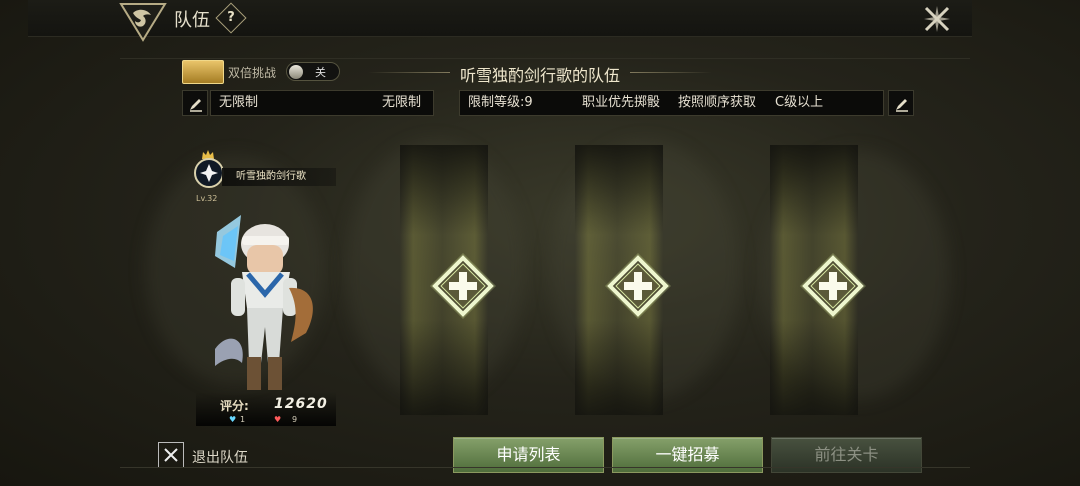  Describe the element at coordinates (500, 18) in the screenshot. I see `header-bar` at that location.